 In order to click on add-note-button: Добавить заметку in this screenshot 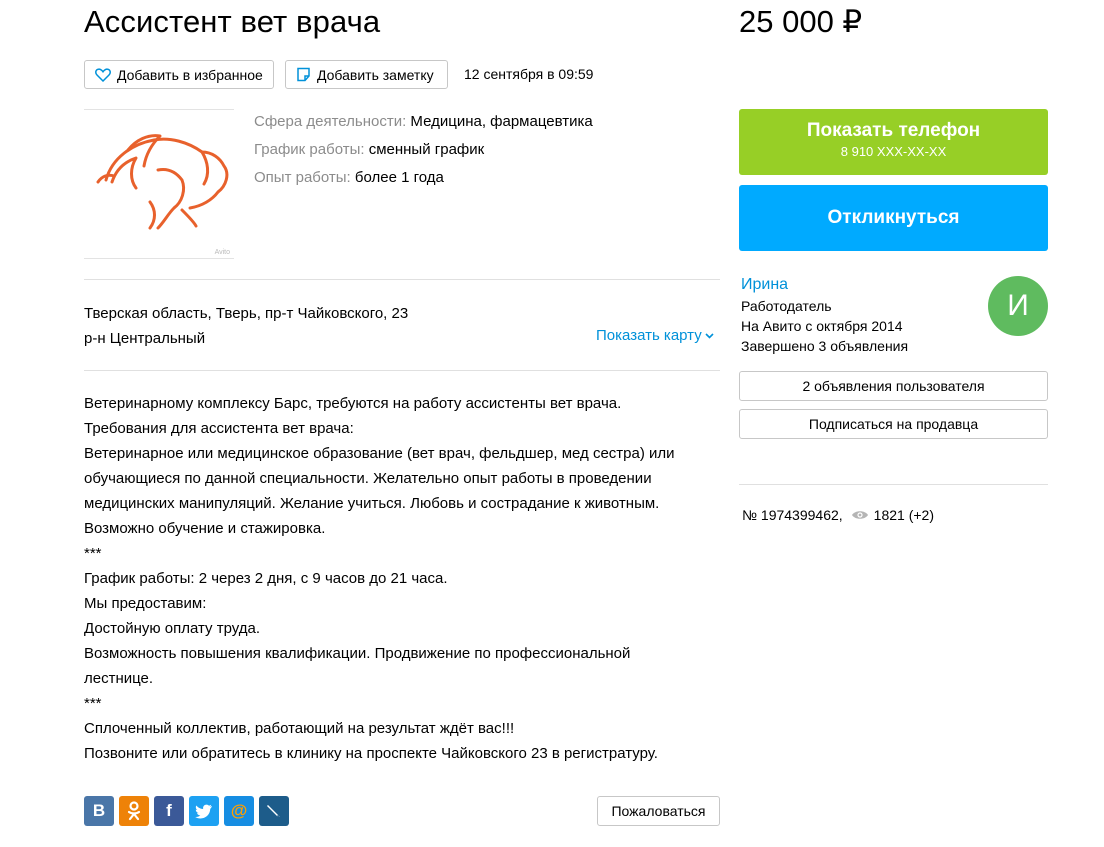, I will do `click(366, 74)`.